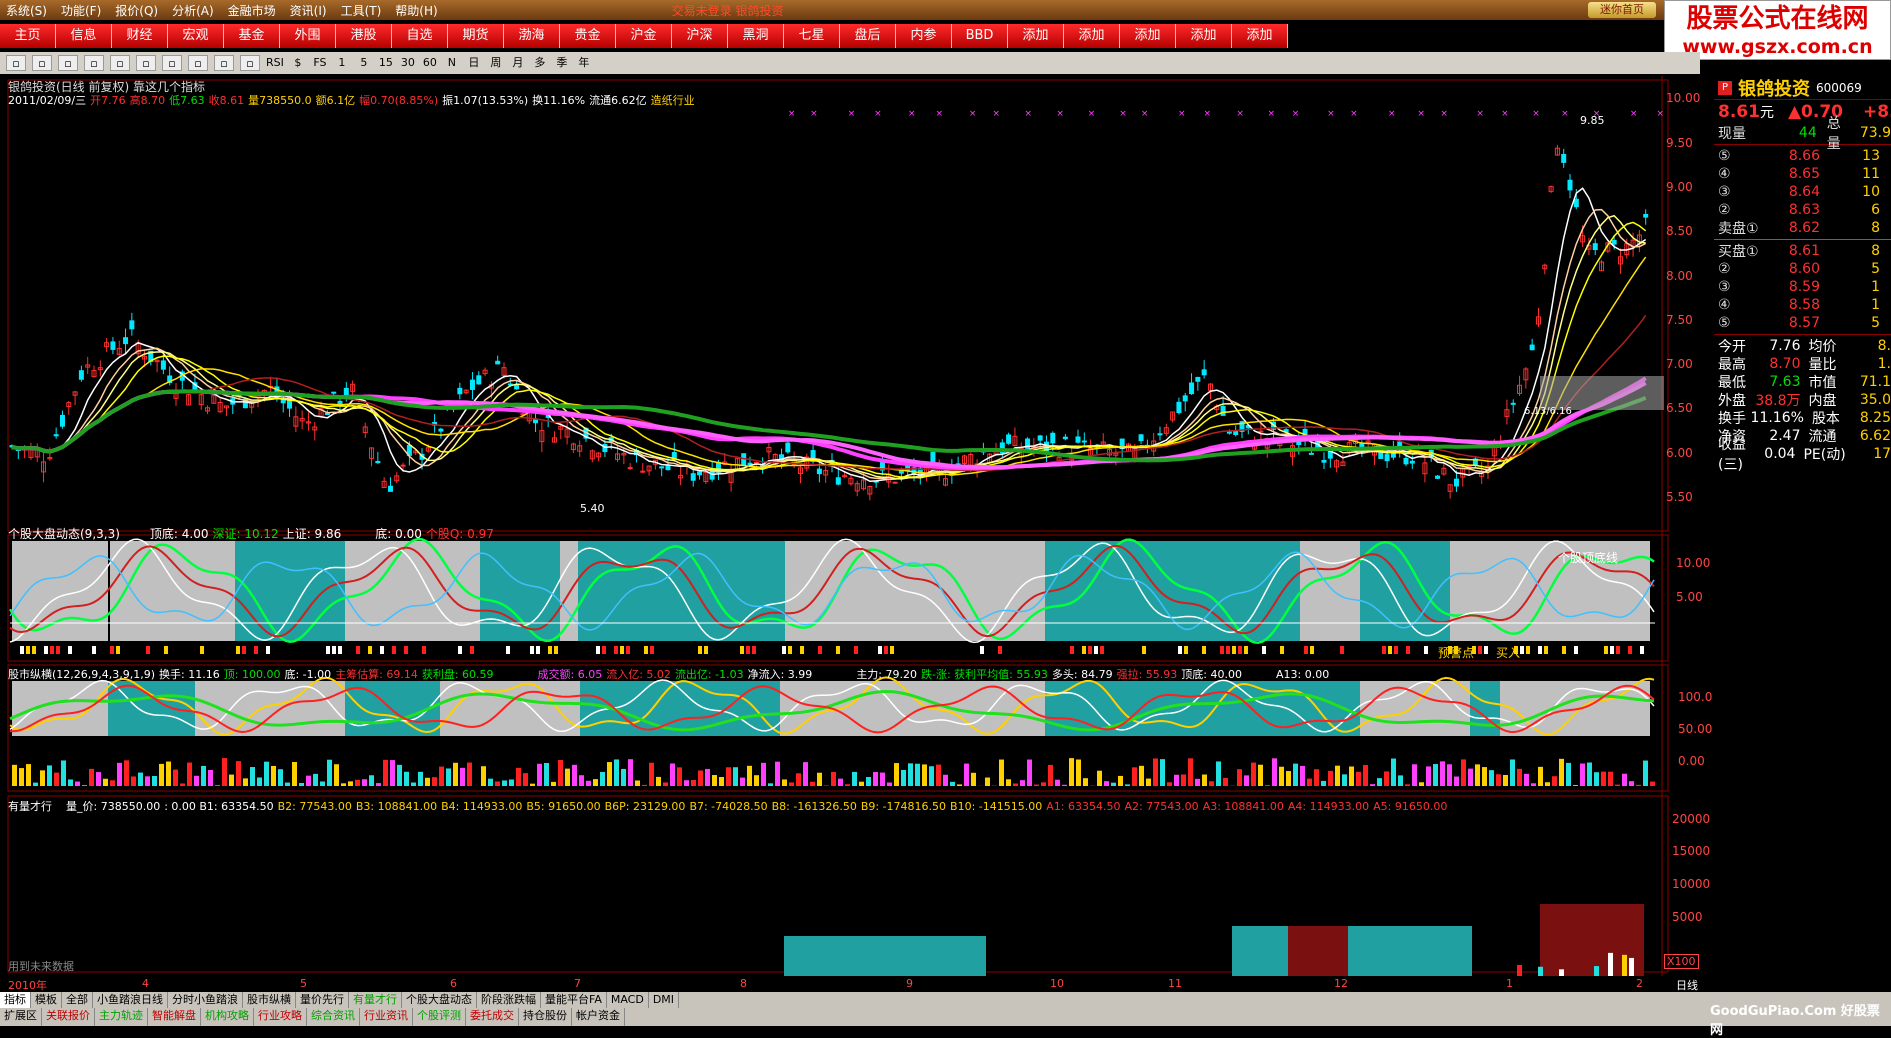  What do you see at coordinates (1622, 10) in the screenshot?
I see `mini-home-button: 迷你首页` at bounding box center [1622, 10].